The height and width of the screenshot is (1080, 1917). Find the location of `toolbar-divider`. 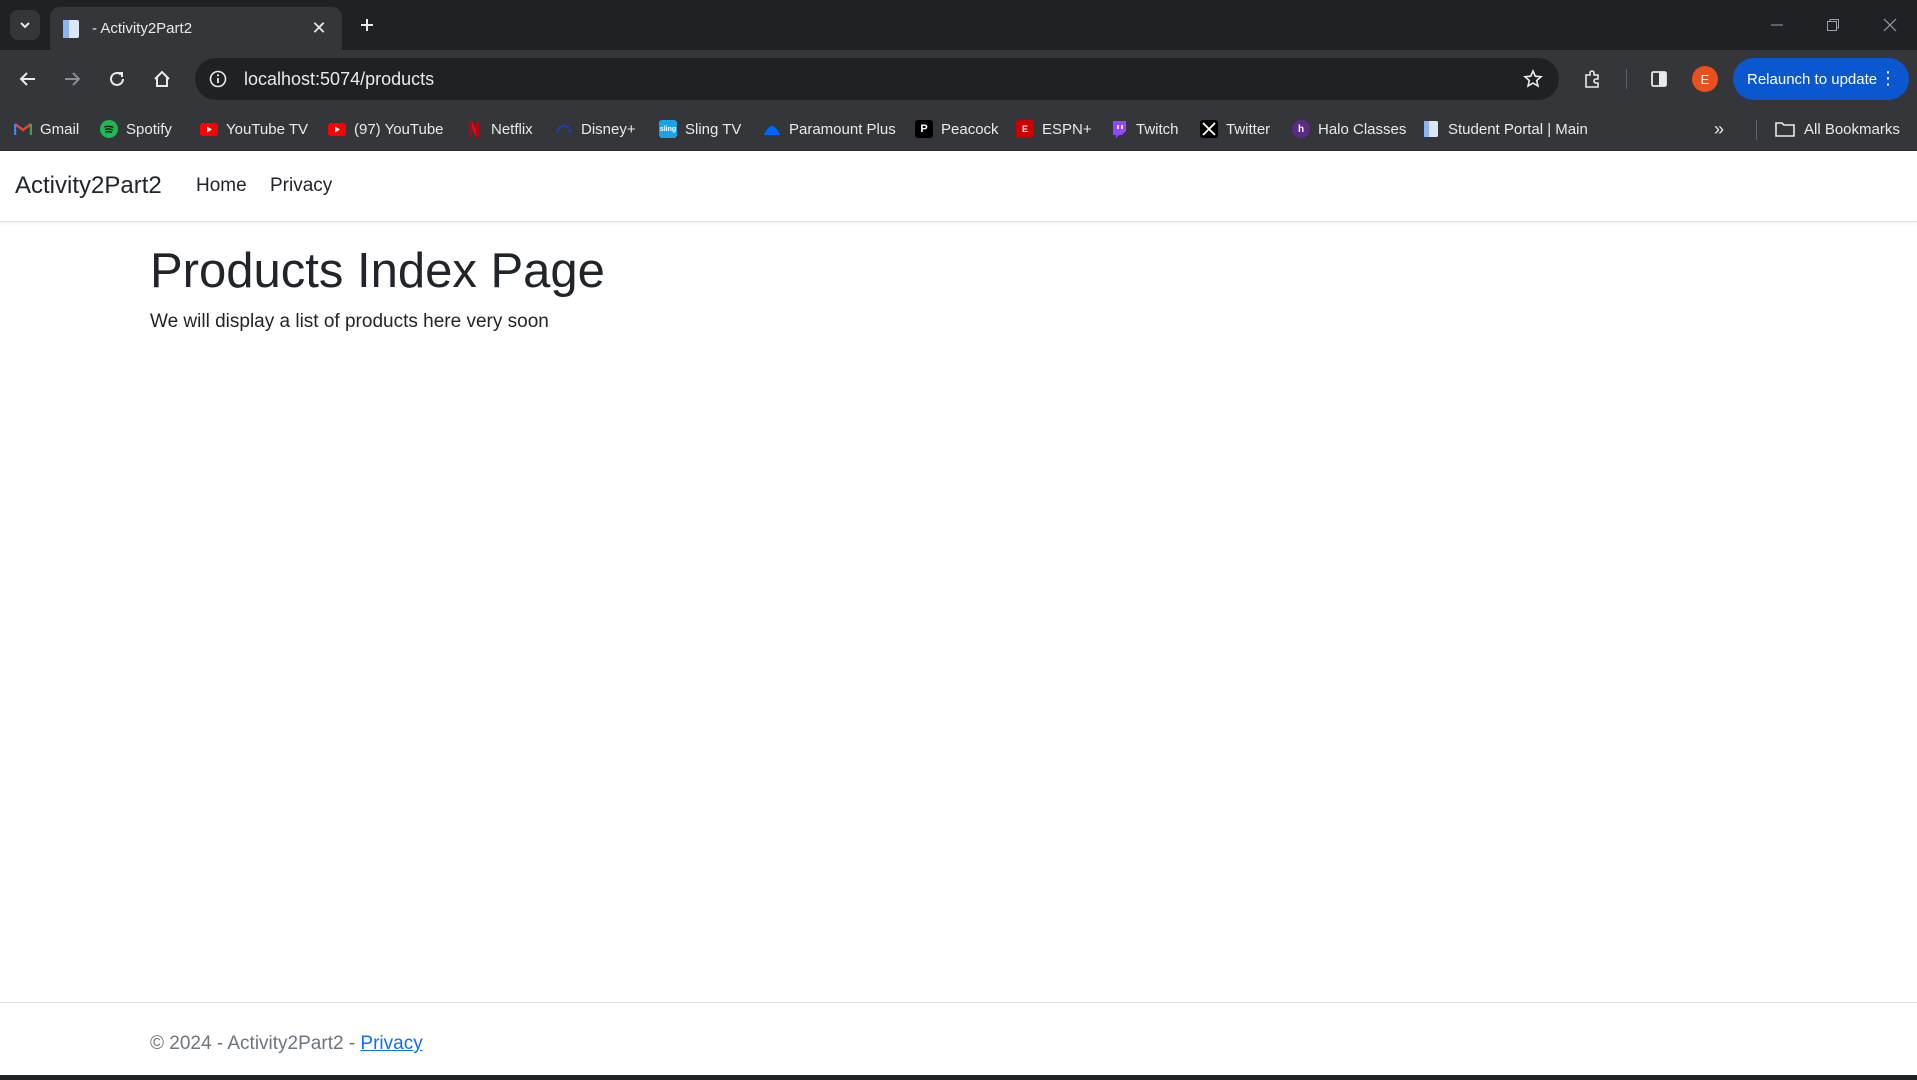

toolbar-divider is located at coordinates (1626, 79).